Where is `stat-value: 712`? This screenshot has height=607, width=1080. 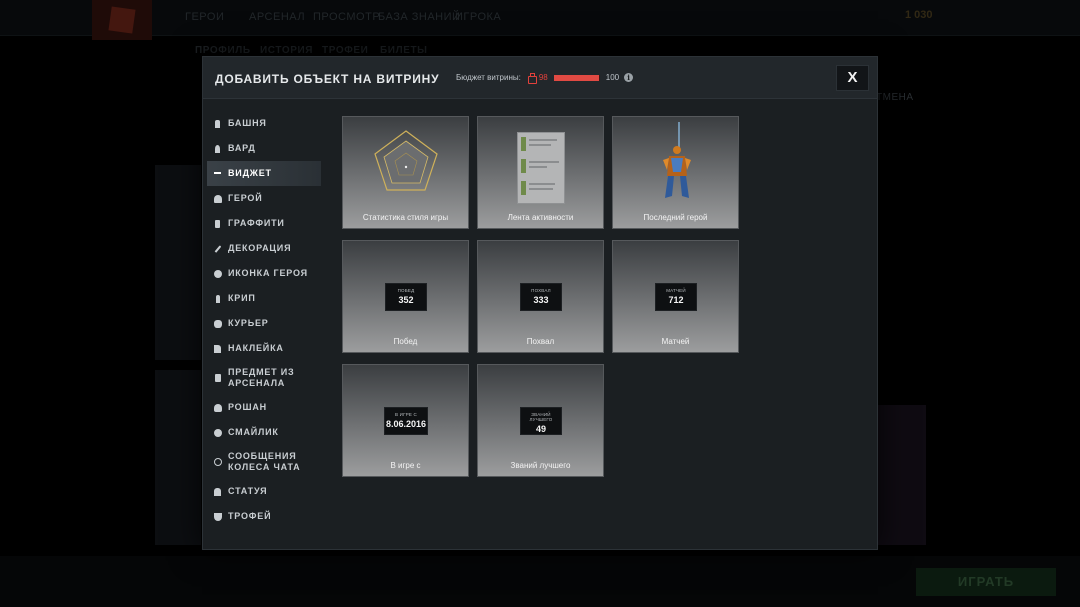 stat-value: 712 is located at coordinates (676, 300).